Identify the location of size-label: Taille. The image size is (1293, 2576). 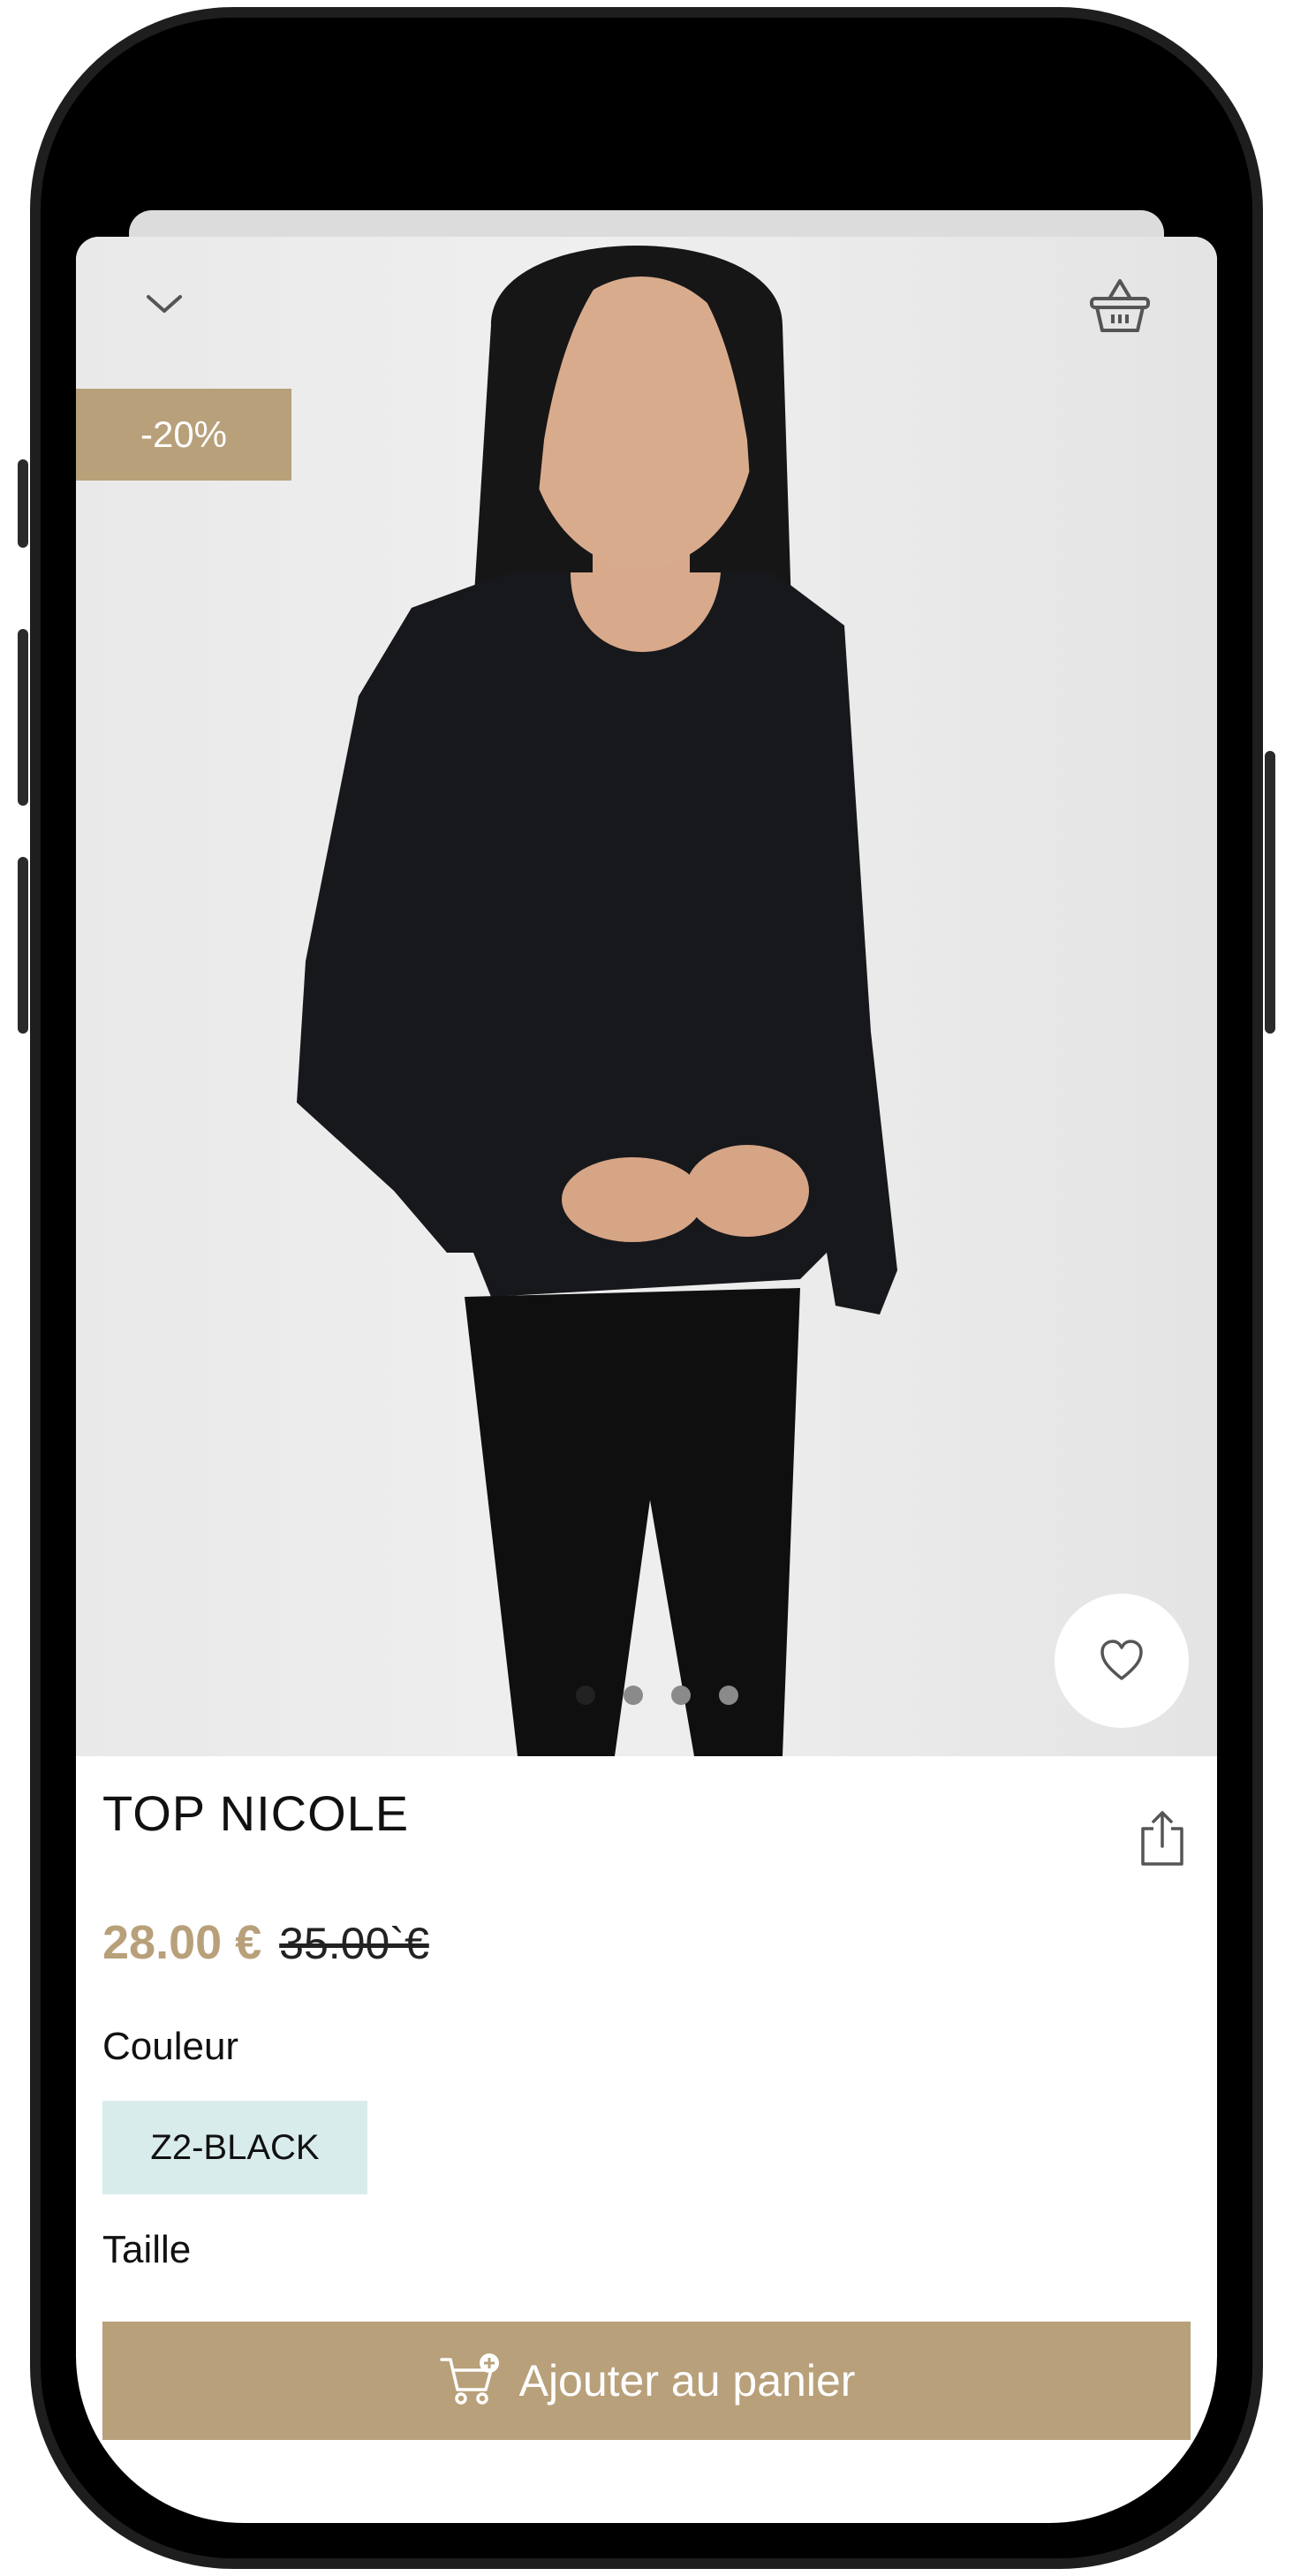
(147, 2249).